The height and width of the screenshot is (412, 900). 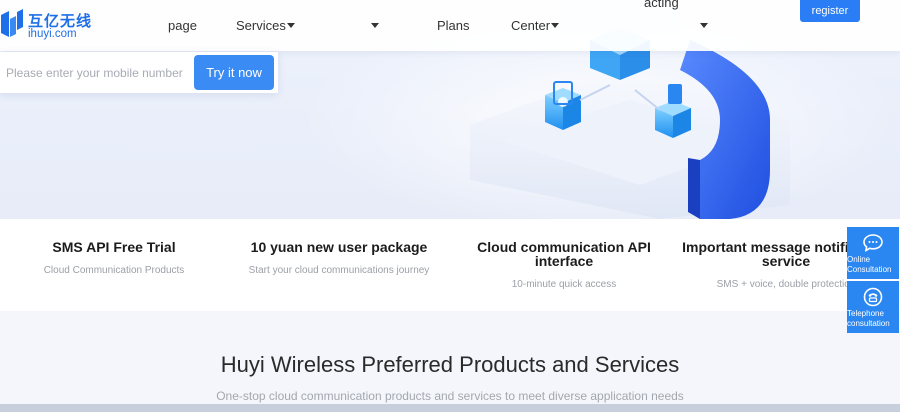 I want to click on nav-label: Services, so click(x=261, y=25).